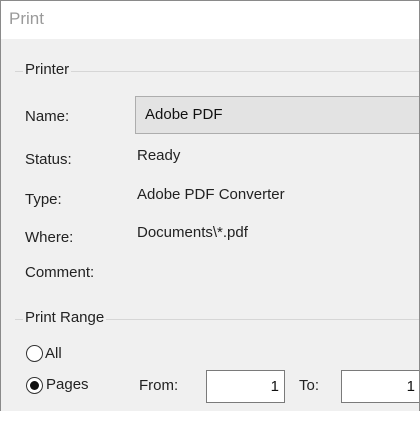 The height and width of the screenshot is (434, 420). What do you see at coordinates (217, 69) in the screenshot?
I see `printer-group: Printer` at bounding box center [217, 69].